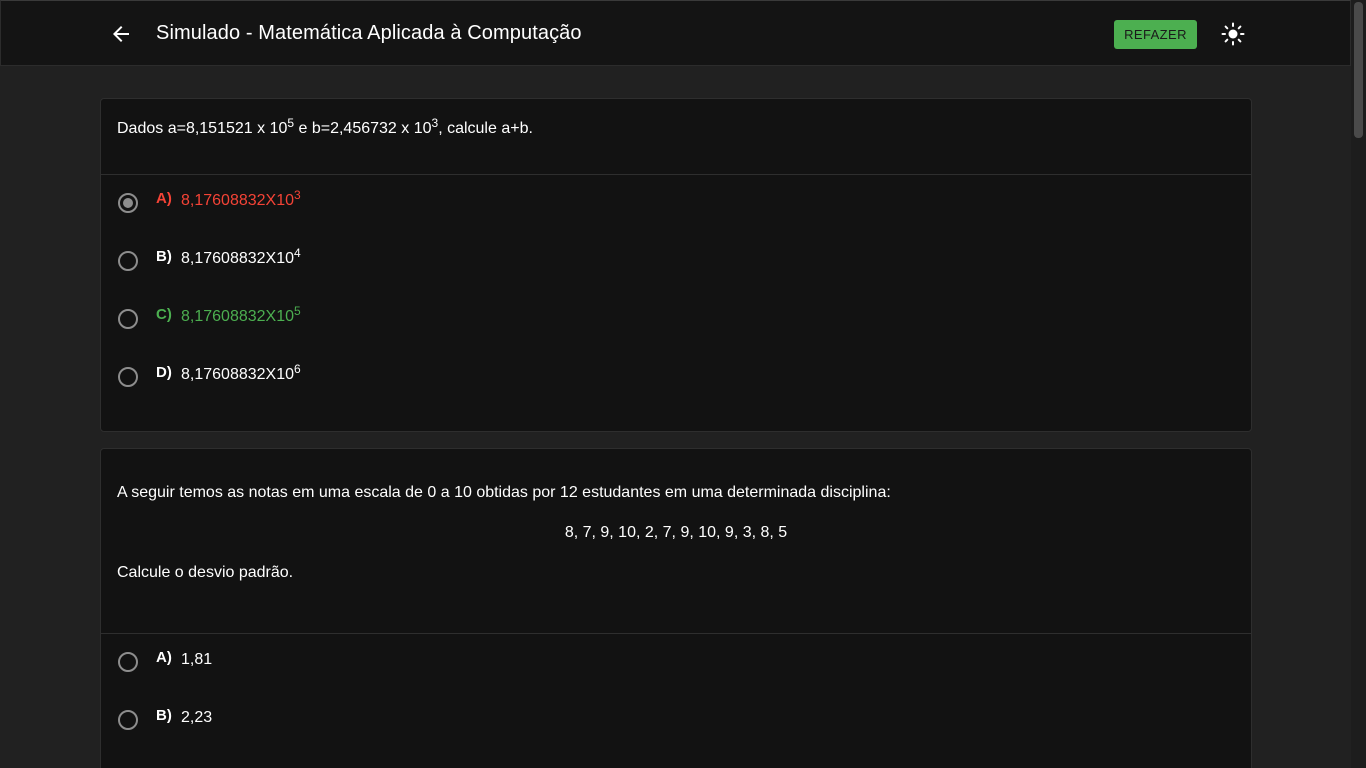 Image resolution: width=1366 pixels, height=768 pixels. Describe the element at coordinates (1358, 384) in the screenshot. I see `scrollbar` at that location.